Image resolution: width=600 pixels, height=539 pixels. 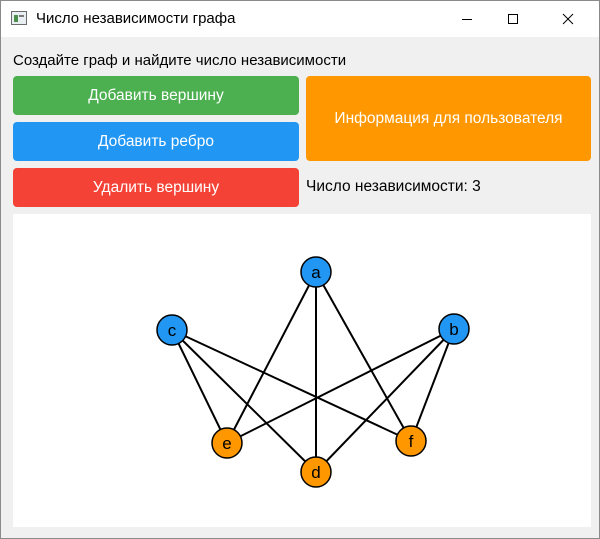 What do you see at coordinates (19, 18) in the screenshot?
I see `app-window-icon` at bounding box center [19, 18].